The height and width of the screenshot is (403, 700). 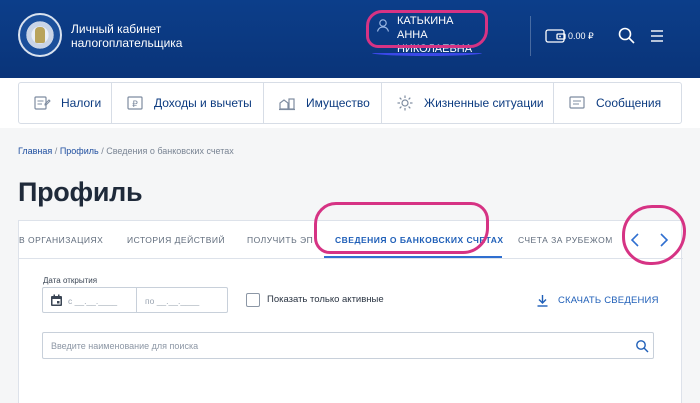 I want to click on life-situations-icon, so click(x=405, y=103).